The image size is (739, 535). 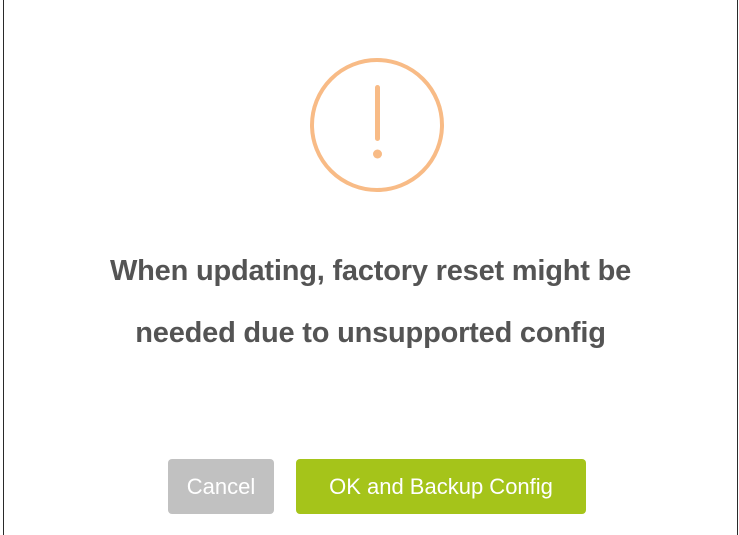 I want to click on exclamation-circle-icon, so click(x=377, y=125).